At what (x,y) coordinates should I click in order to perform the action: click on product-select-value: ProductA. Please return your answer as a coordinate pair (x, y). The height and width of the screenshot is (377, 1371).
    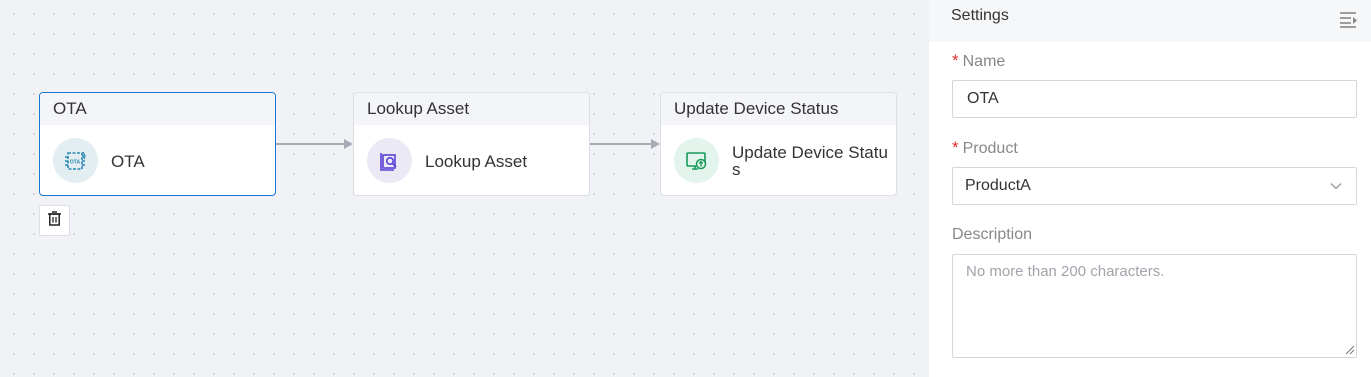
    Looking at the image, I should click on (998, 185).